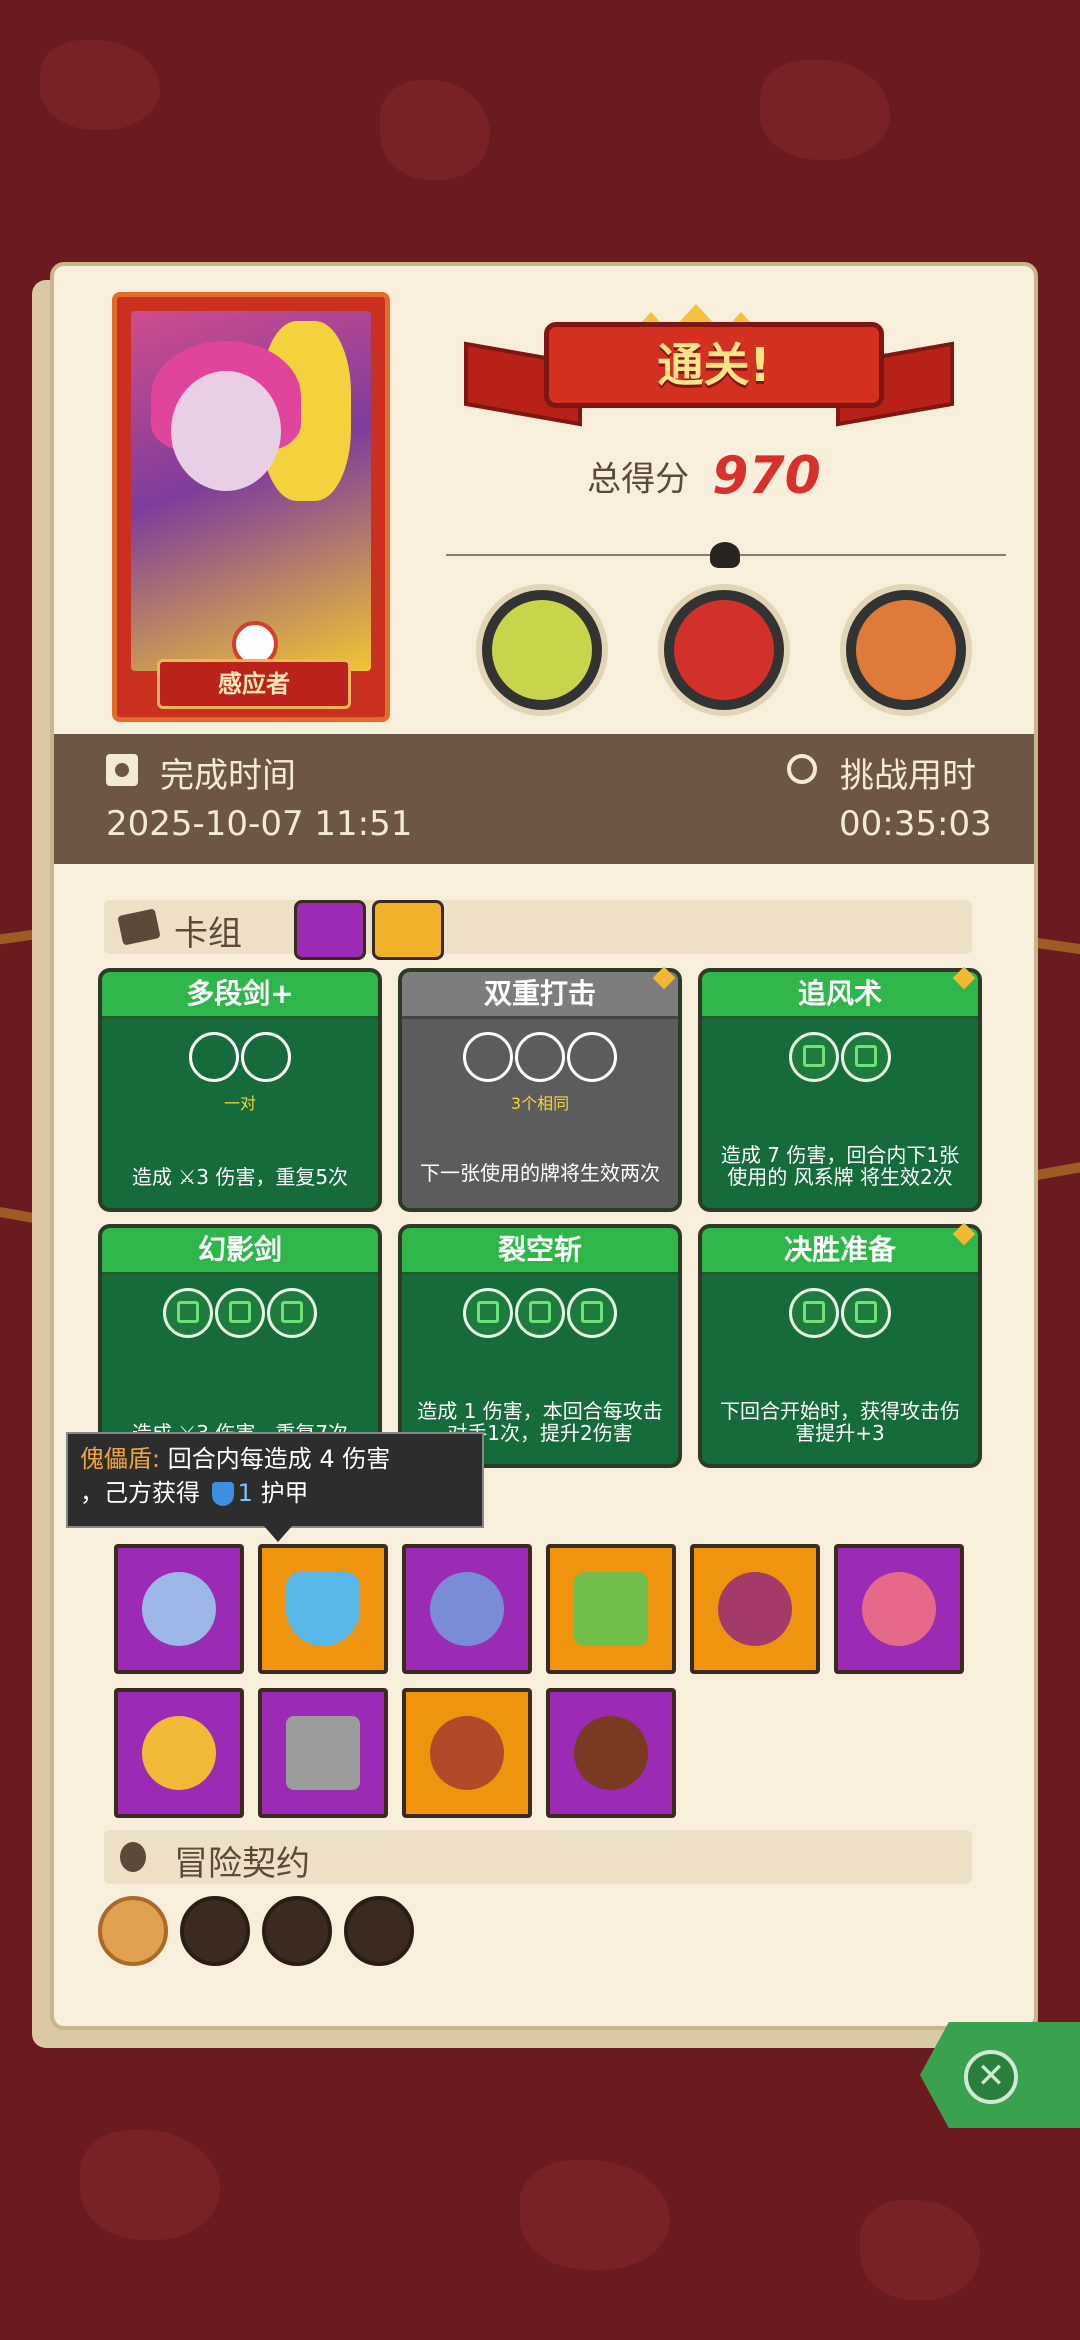 The width and height of the screenshot is (1080, 2340). What do you see at coordinates (638, 479) in the screenshot?
I see `score-label: 总得分` at bounding box center [638, 479].